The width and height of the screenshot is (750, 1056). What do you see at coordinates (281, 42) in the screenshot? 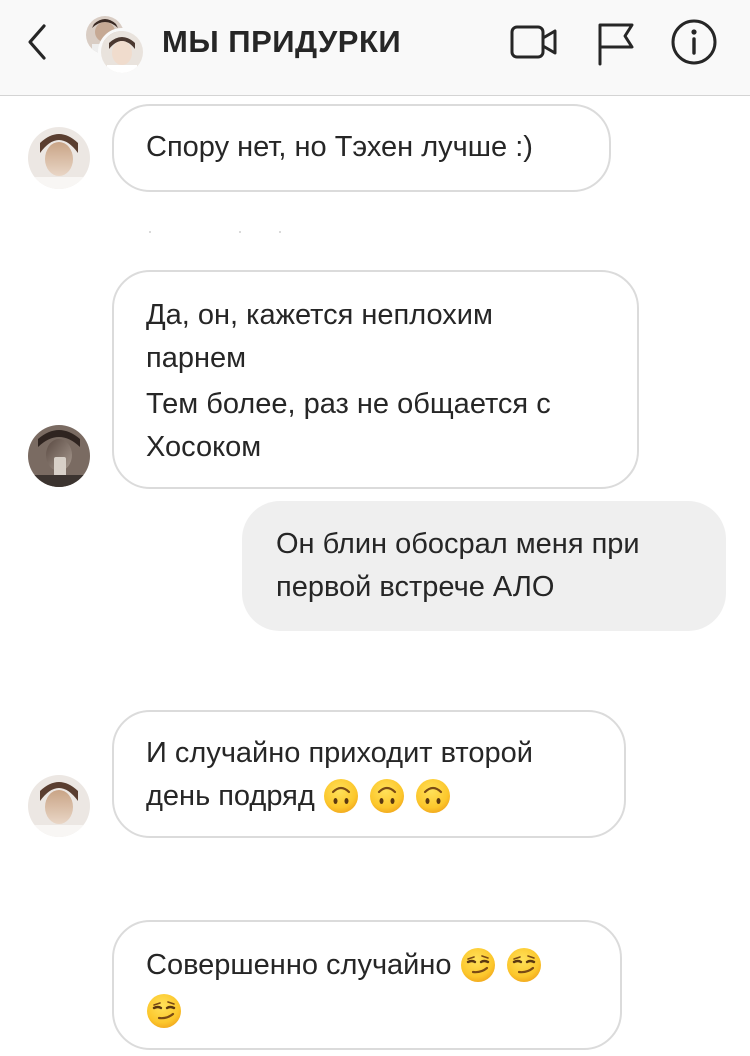
I see `chat-title: МЫ ПРИДУРКИ` at bounding box center [281, 42].